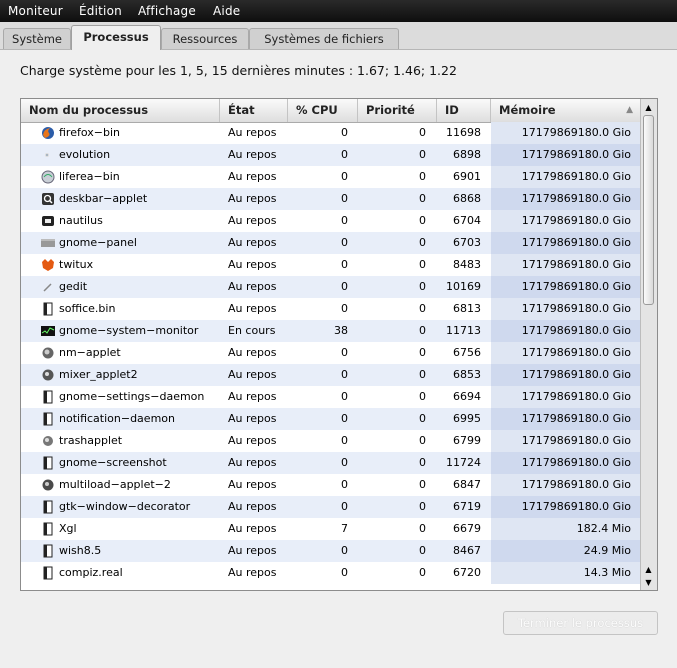  What do you see at coordinates (467, 198) in the screenshot?
I see `process-id: 6868` at bounding box center [467, 198].